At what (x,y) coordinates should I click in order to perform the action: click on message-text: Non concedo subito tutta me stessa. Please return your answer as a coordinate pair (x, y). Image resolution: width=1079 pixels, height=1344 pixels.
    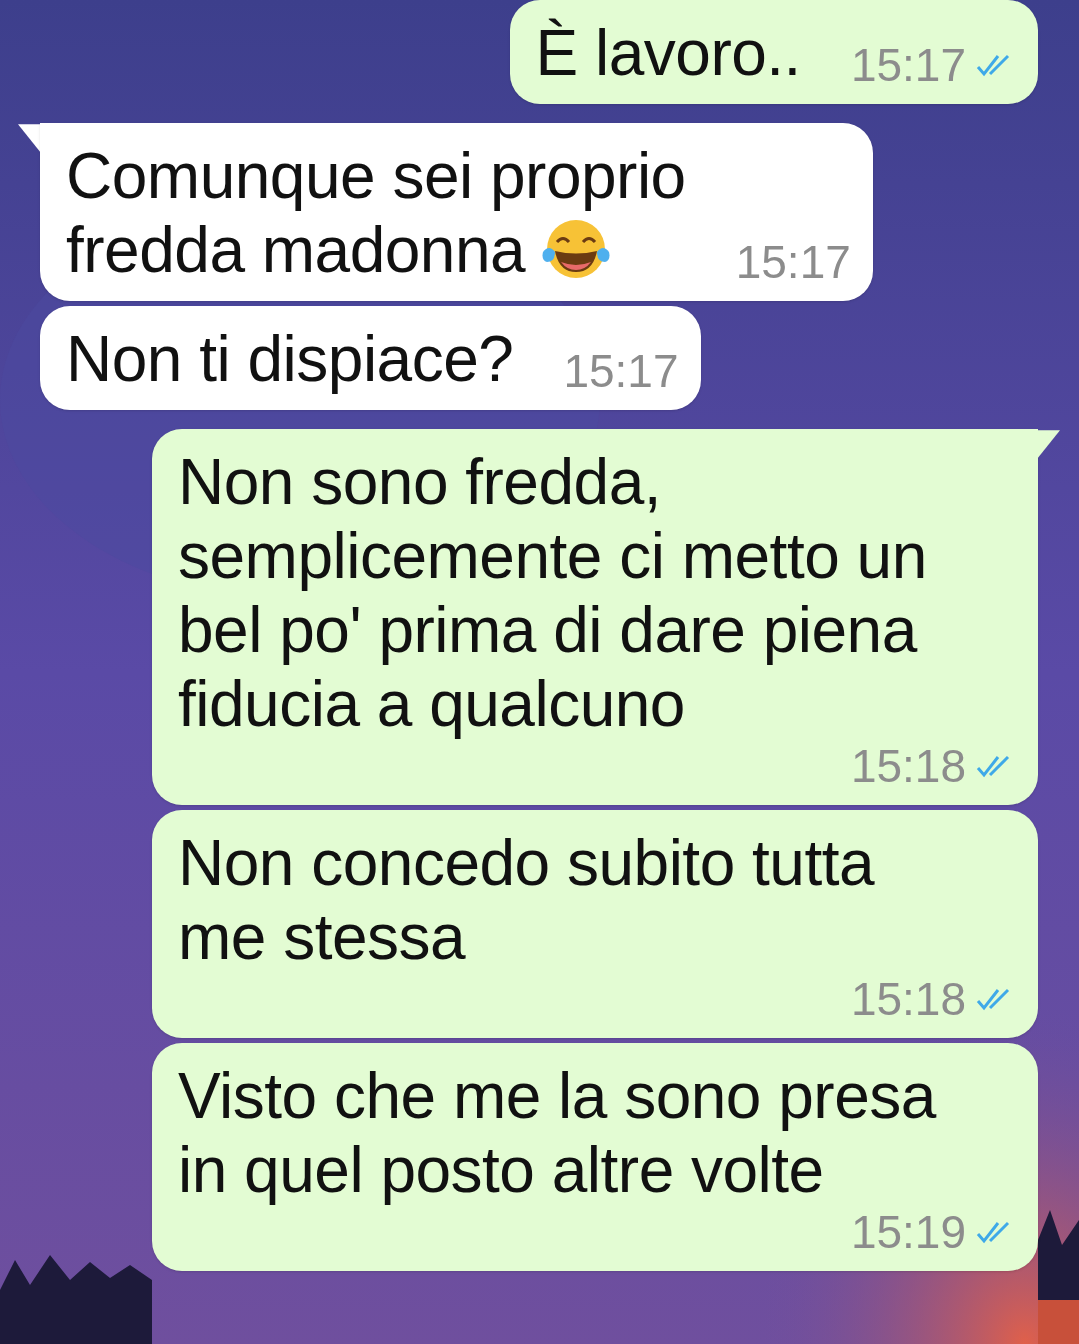
    Looking at the image, I should click on (526, 900).